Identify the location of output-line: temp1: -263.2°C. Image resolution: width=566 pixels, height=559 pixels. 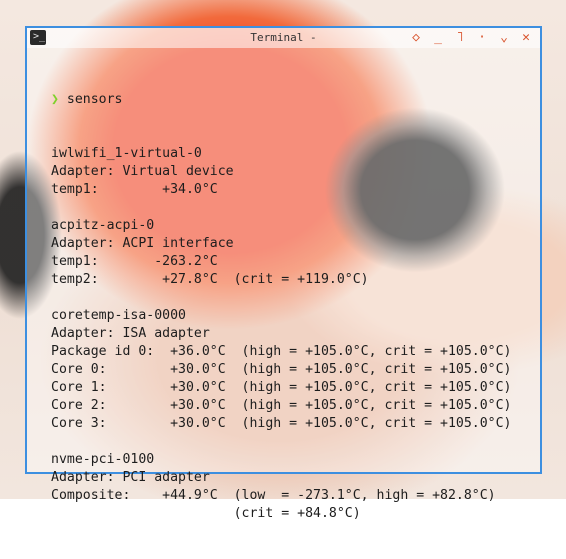
(134, 261).